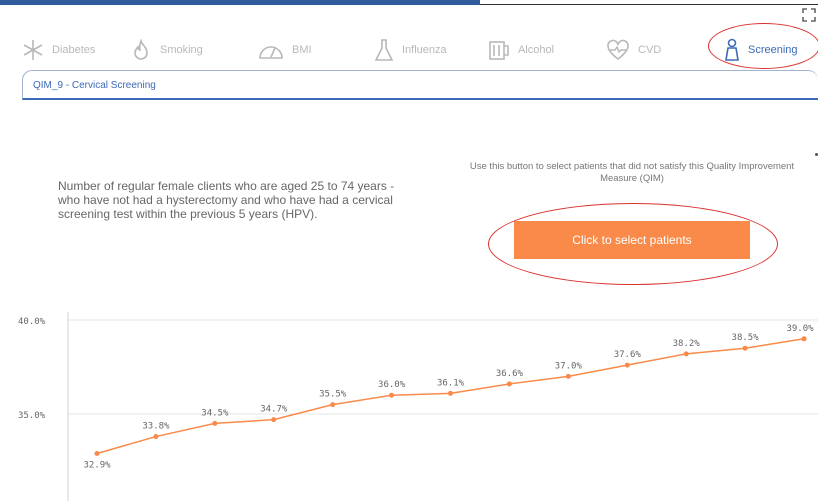  Describe the element at coordinates (32, 416) in the screenshot. I see `y-tick-label: 35.0%` at that location.